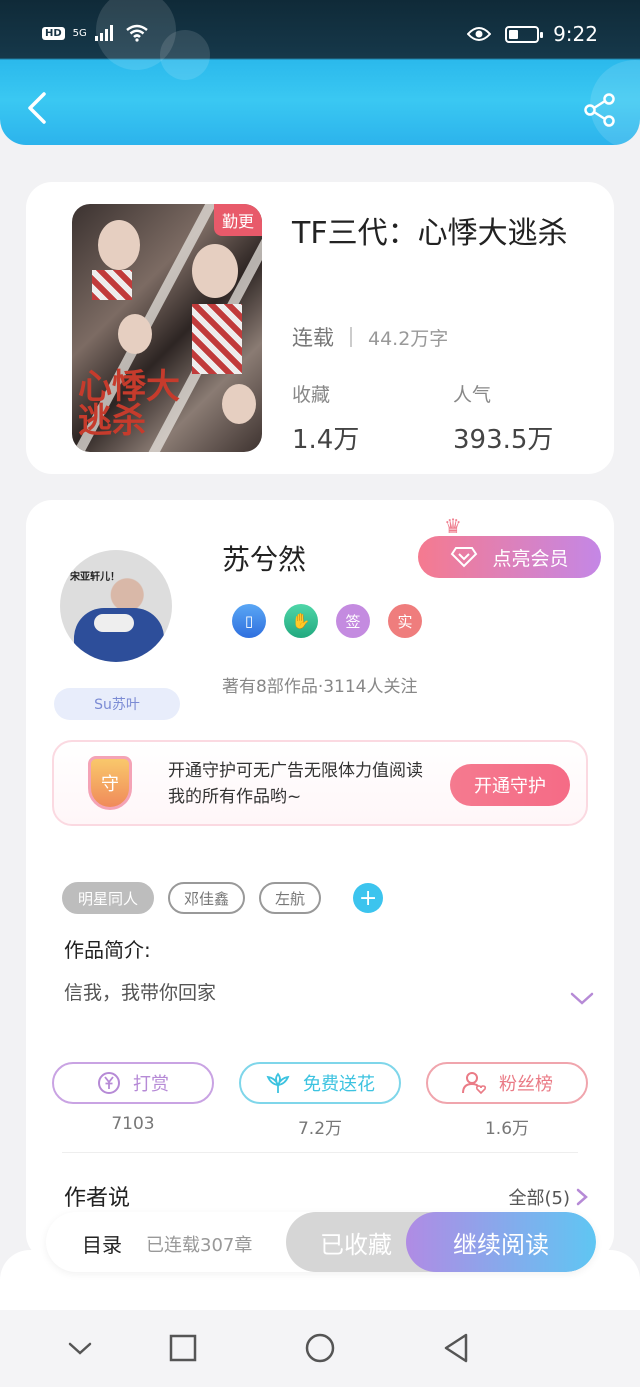 The width and height of the screenshot is (640, 1387). I want to click on reward-button: 打赏, so click(133, 1083).